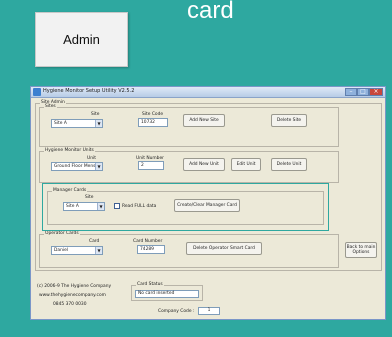 This screenshot has width=392, height=337. What do you see at coordinates (50, 106) in the screenshot?
I see `sites-legend: Sites` at bounding box center [50, 106].